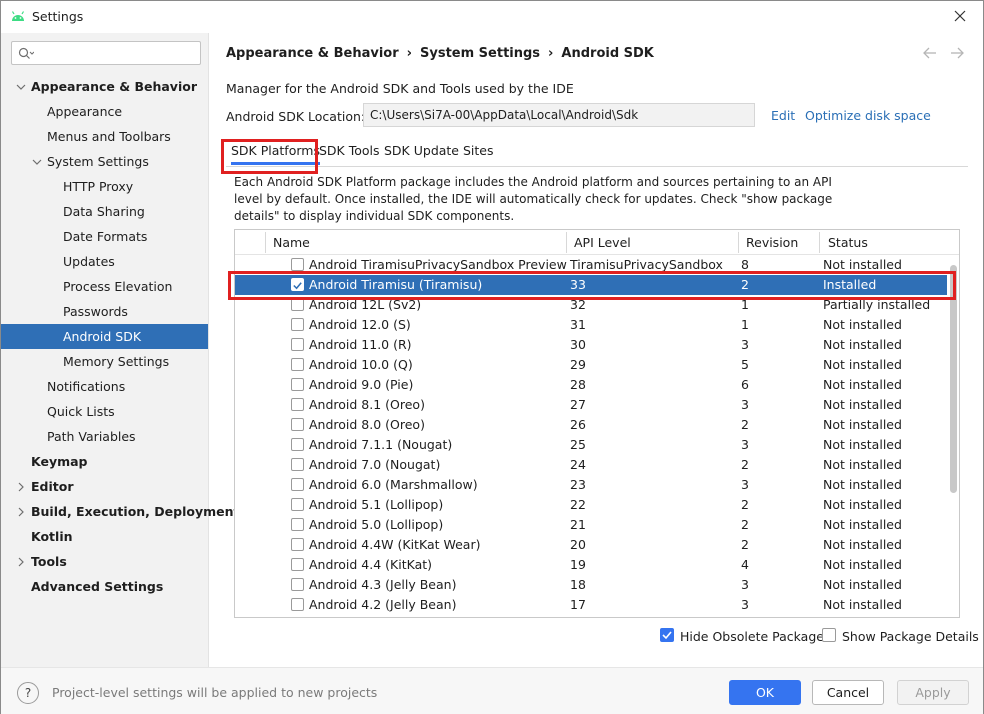 Image resolution: width=984 pixels, height=714 pixels. What do you see at coordinates (607, 53) in the screenshot?
I see `breadcrumb-item: Android SDK` at bounding box center [607, 53].